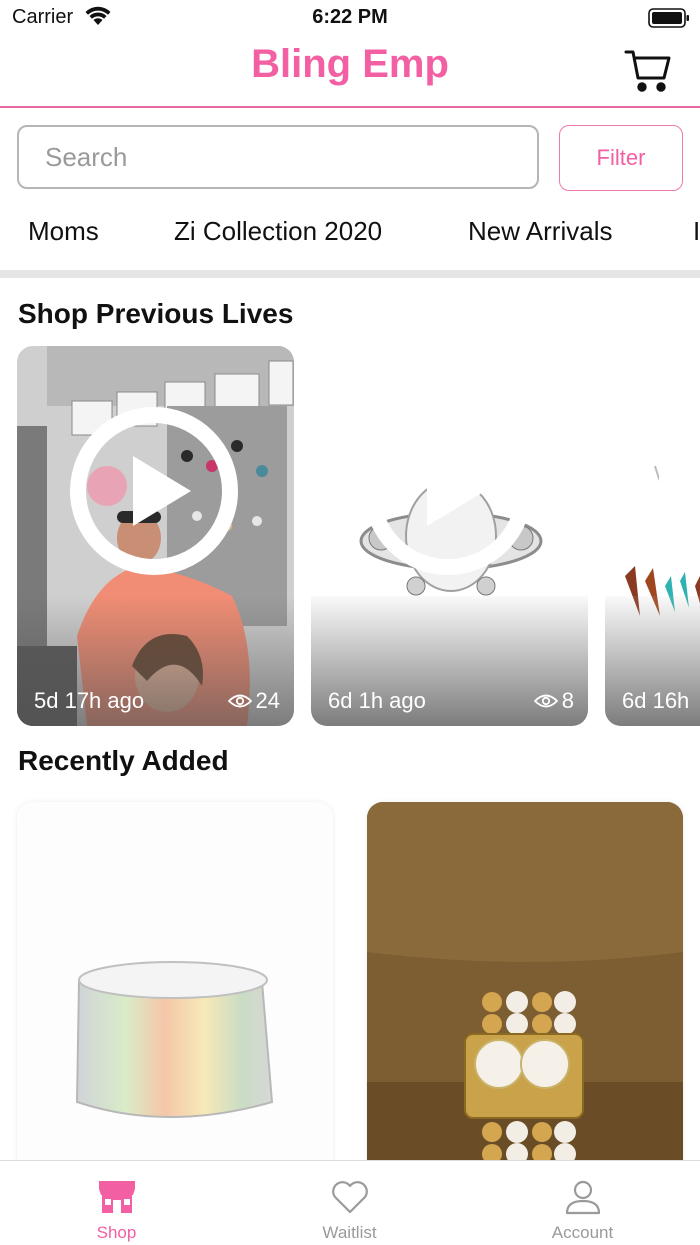 The width and height of the screenshot is (700, 1245). I want to click on person-icon, so click(583, 1199).